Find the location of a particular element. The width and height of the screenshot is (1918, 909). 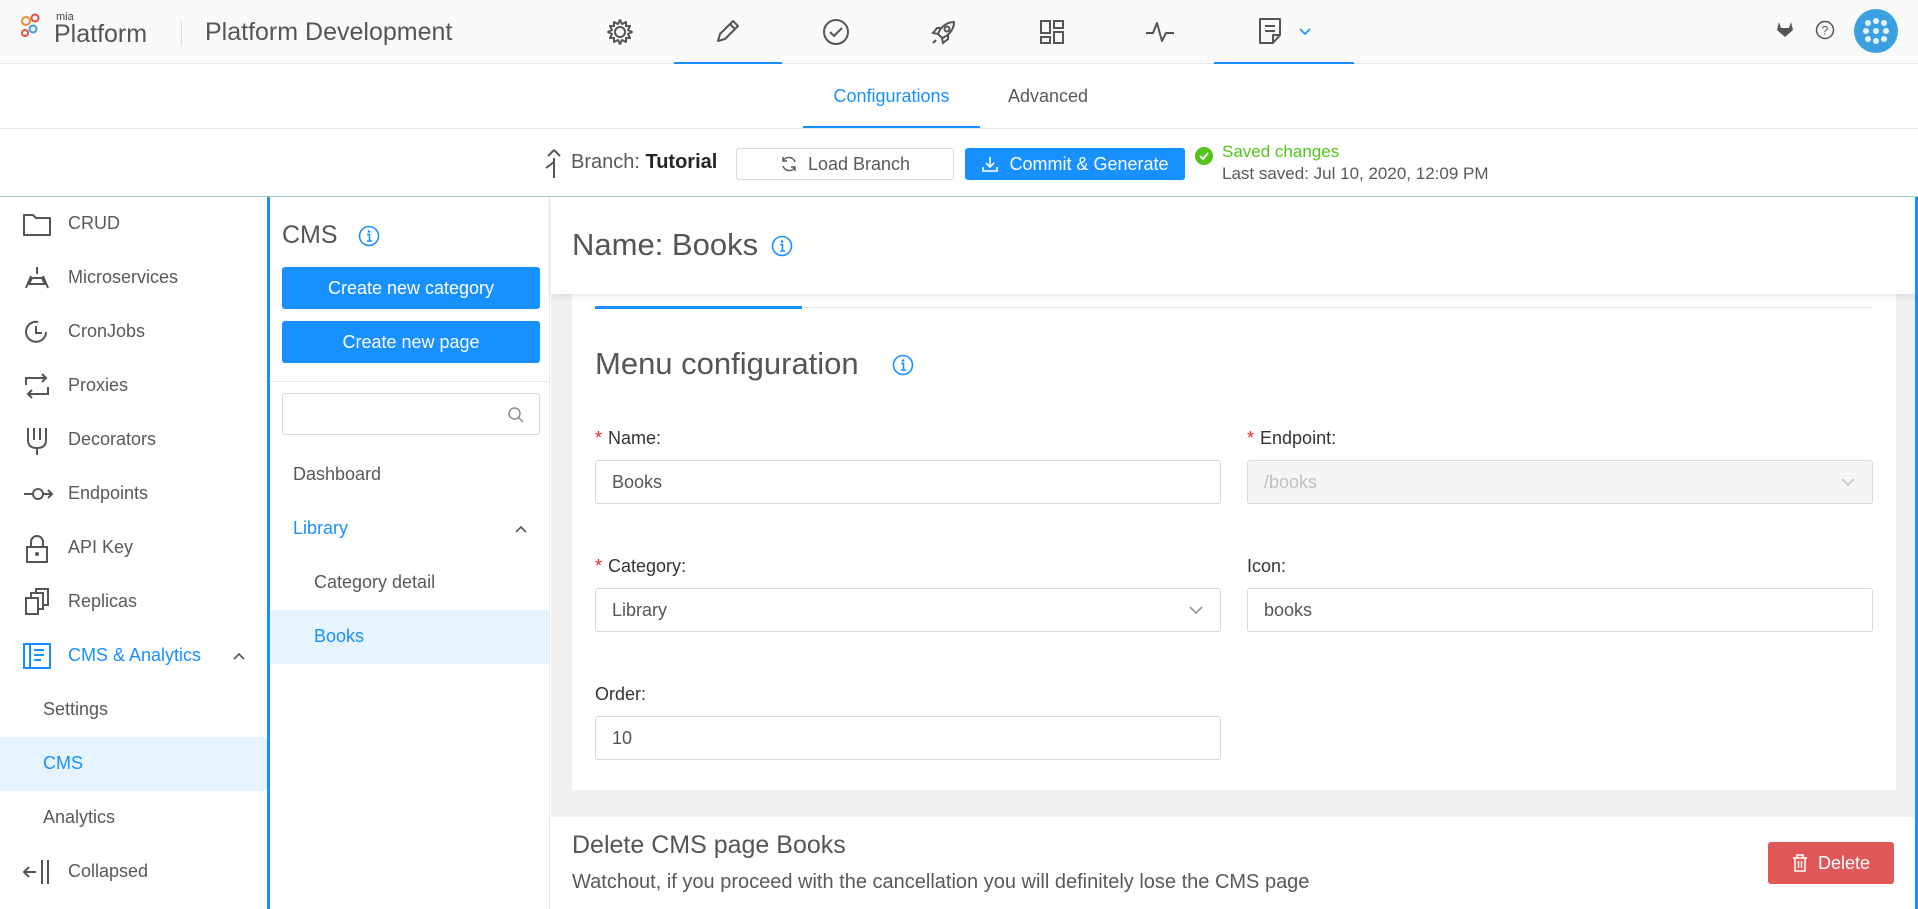

check-circle-filled-icon is located at coordinates (1204, 156).